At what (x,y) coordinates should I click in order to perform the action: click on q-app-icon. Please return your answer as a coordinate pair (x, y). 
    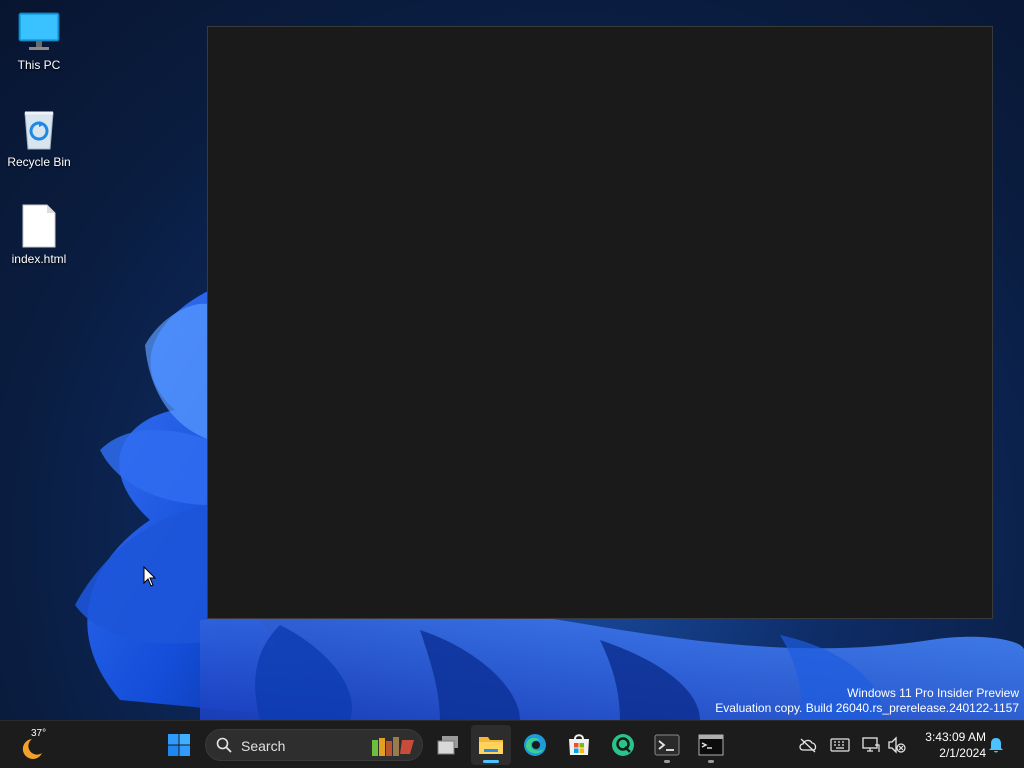
    Looking at the image, I should click on (623, 745).